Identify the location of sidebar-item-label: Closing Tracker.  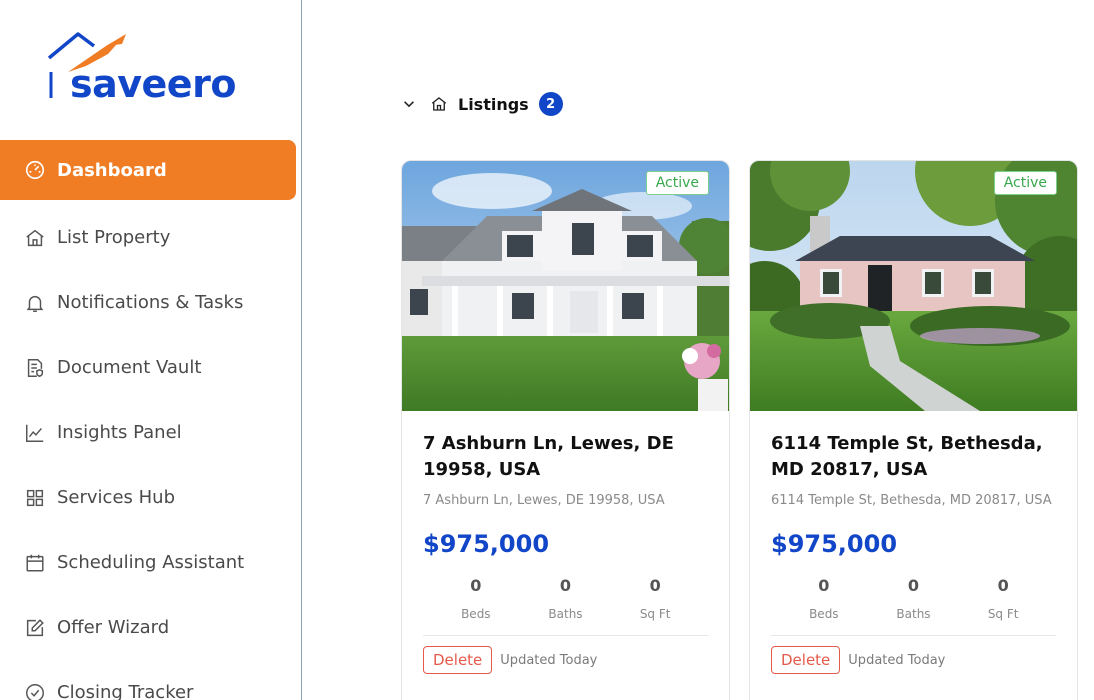
(125, 691).